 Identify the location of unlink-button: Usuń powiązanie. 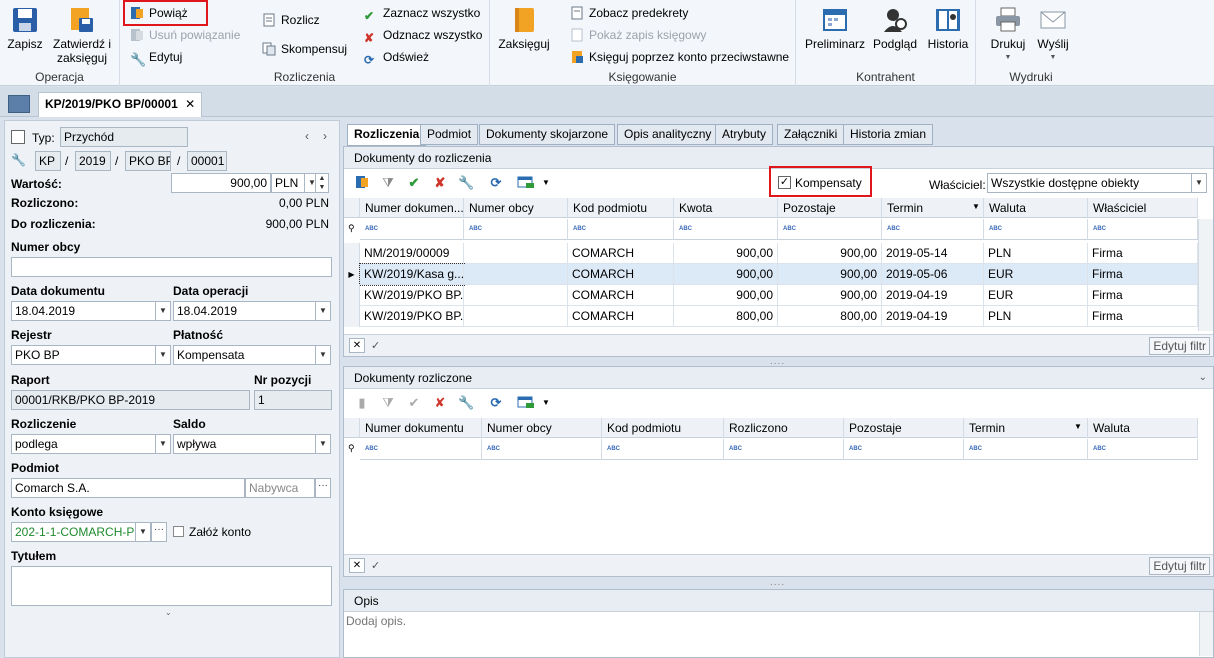
(185, 35).